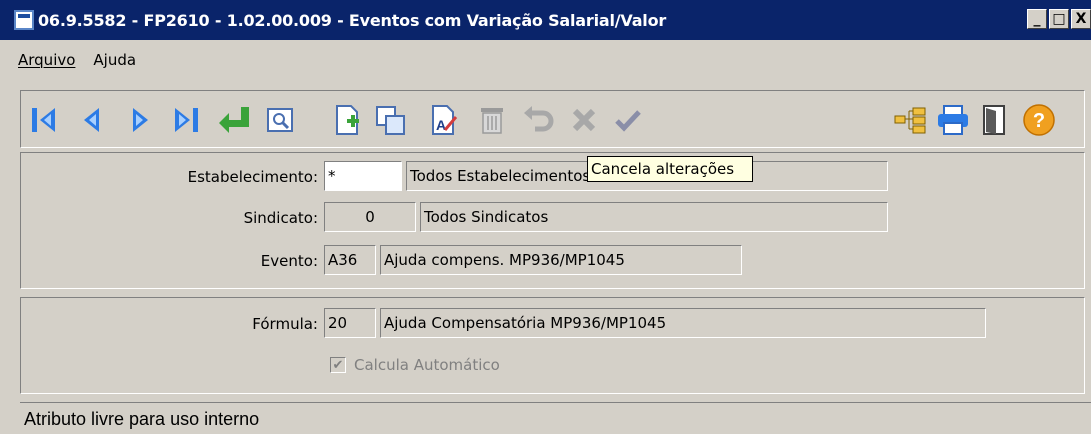 The image size is (1091, 434). I want to click on minimize-button: _, so click(1037, 19).